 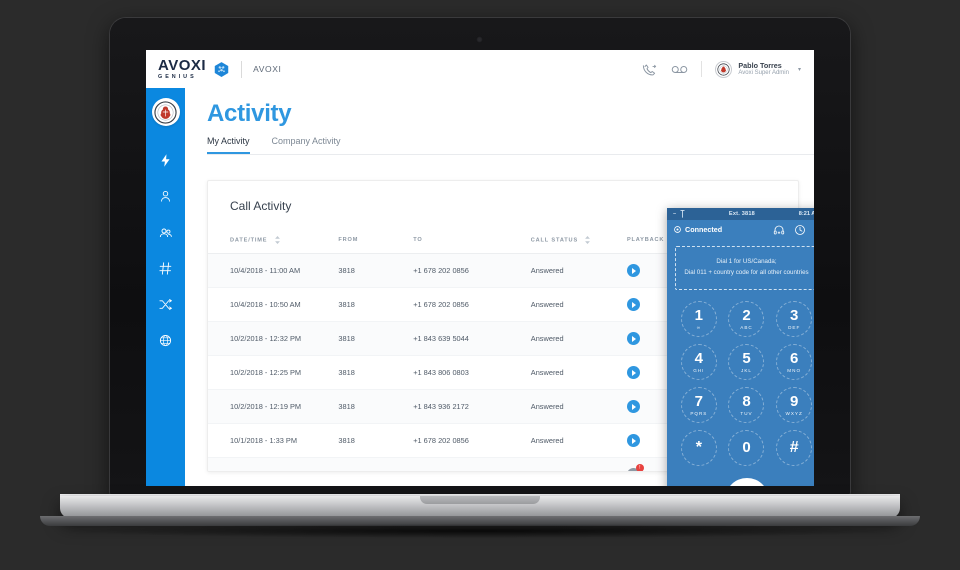 I want to click on globe-icon, so click(x=165, y=340).